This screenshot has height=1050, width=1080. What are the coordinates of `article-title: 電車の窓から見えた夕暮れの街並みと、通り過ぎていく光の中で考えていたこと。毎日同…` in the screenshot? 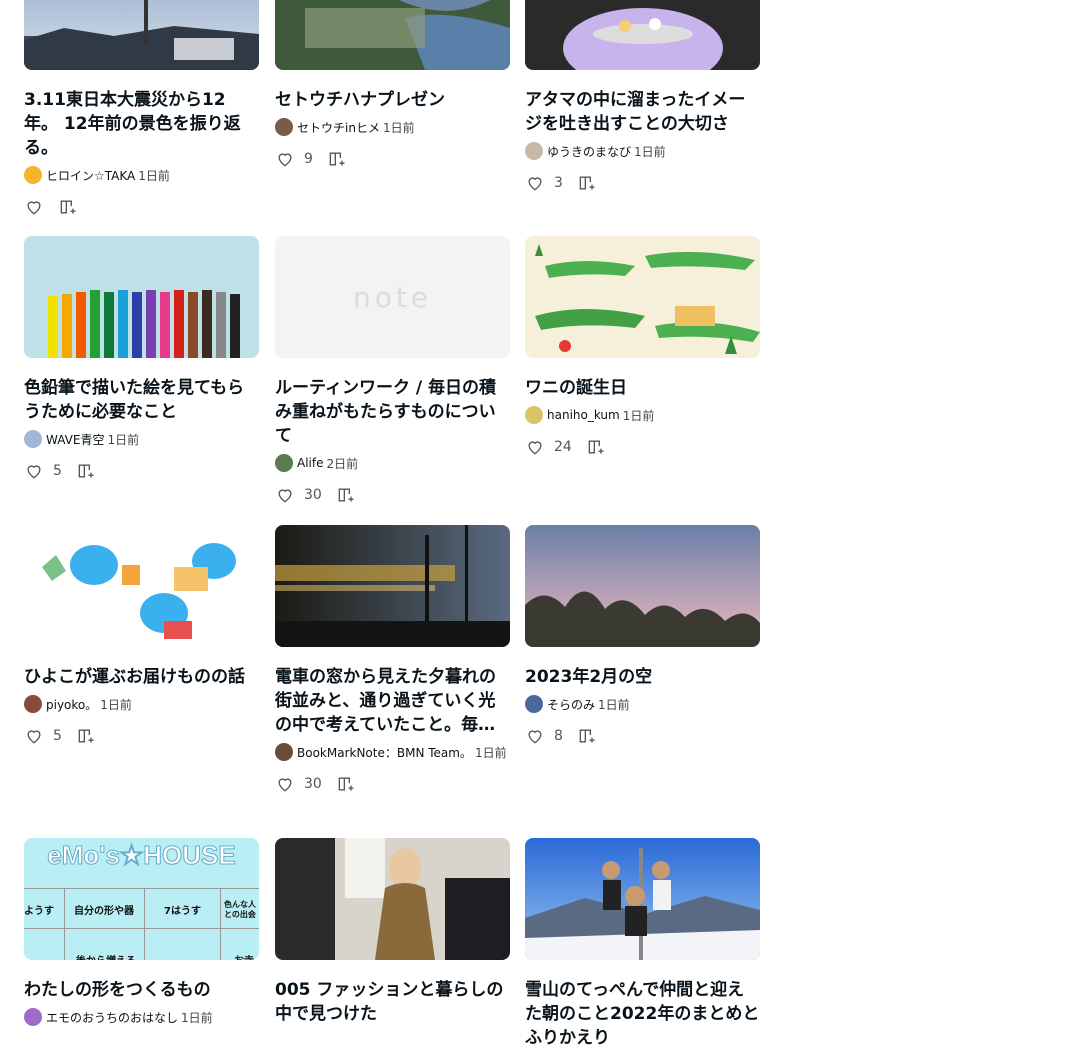 It's located at (392, 701).